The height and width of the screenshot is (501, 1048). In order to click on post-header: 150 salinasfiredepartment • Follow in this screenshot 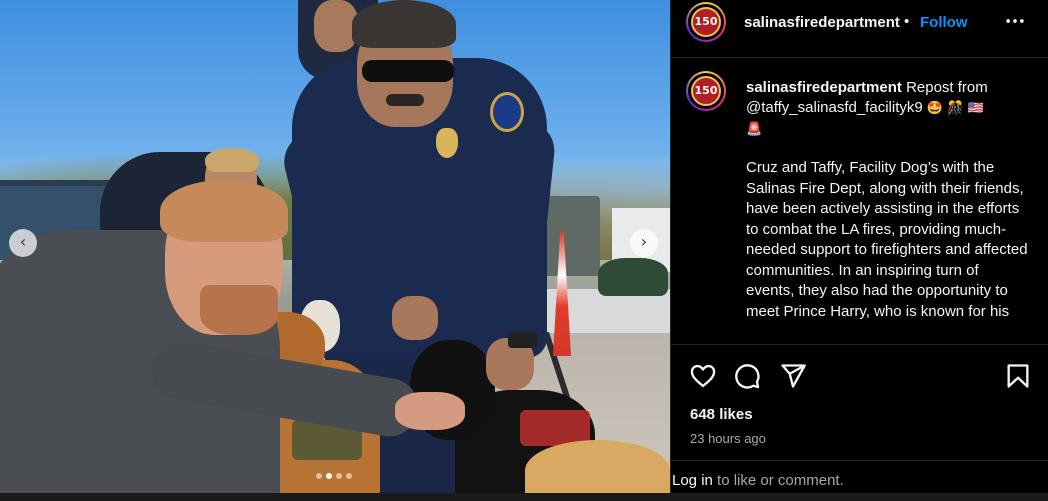, I will do `click(859, 29)`.